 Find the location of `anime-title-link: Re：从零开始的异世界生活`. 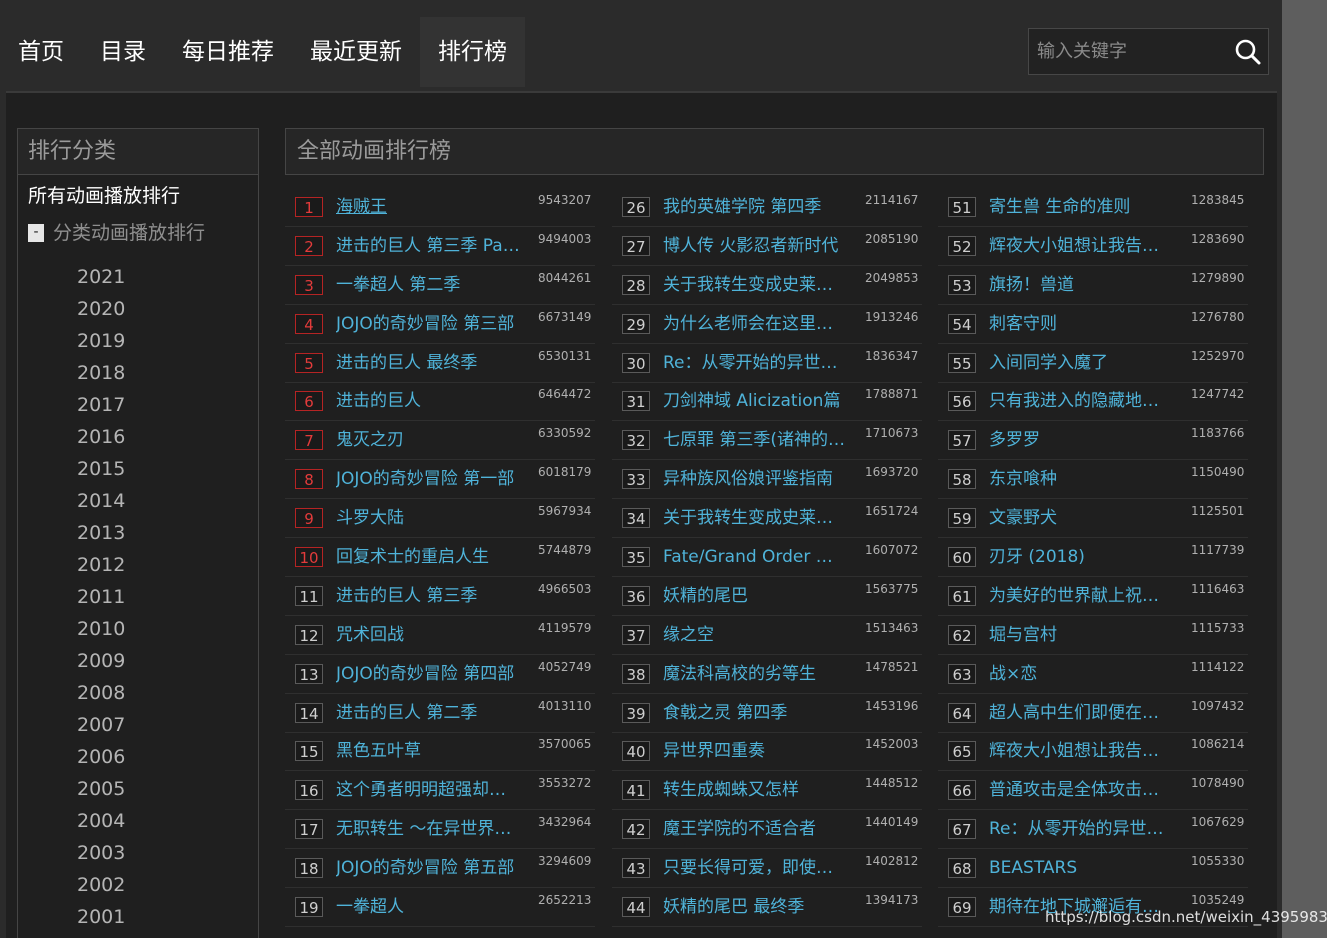

anime-title-link: Re：从零开始的异世界生活 is located at coordinates (755, 363).